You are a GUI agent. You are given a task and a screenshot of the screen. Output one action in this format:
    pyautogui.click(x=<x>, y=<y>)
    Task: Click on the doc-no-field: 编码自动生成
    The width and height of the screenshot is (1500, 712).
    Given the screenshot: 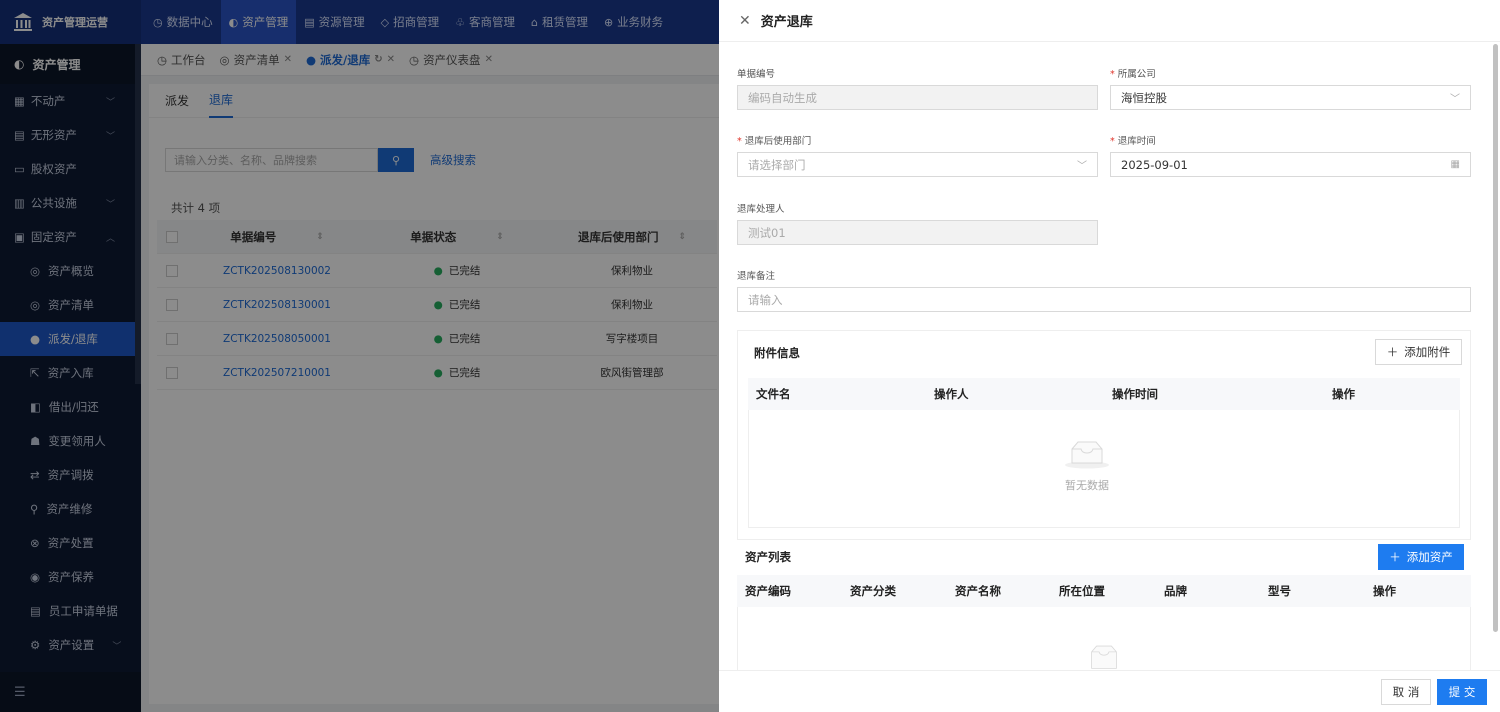 What is the action you would take?
    pyautogui.click(x=917, y=97)
    